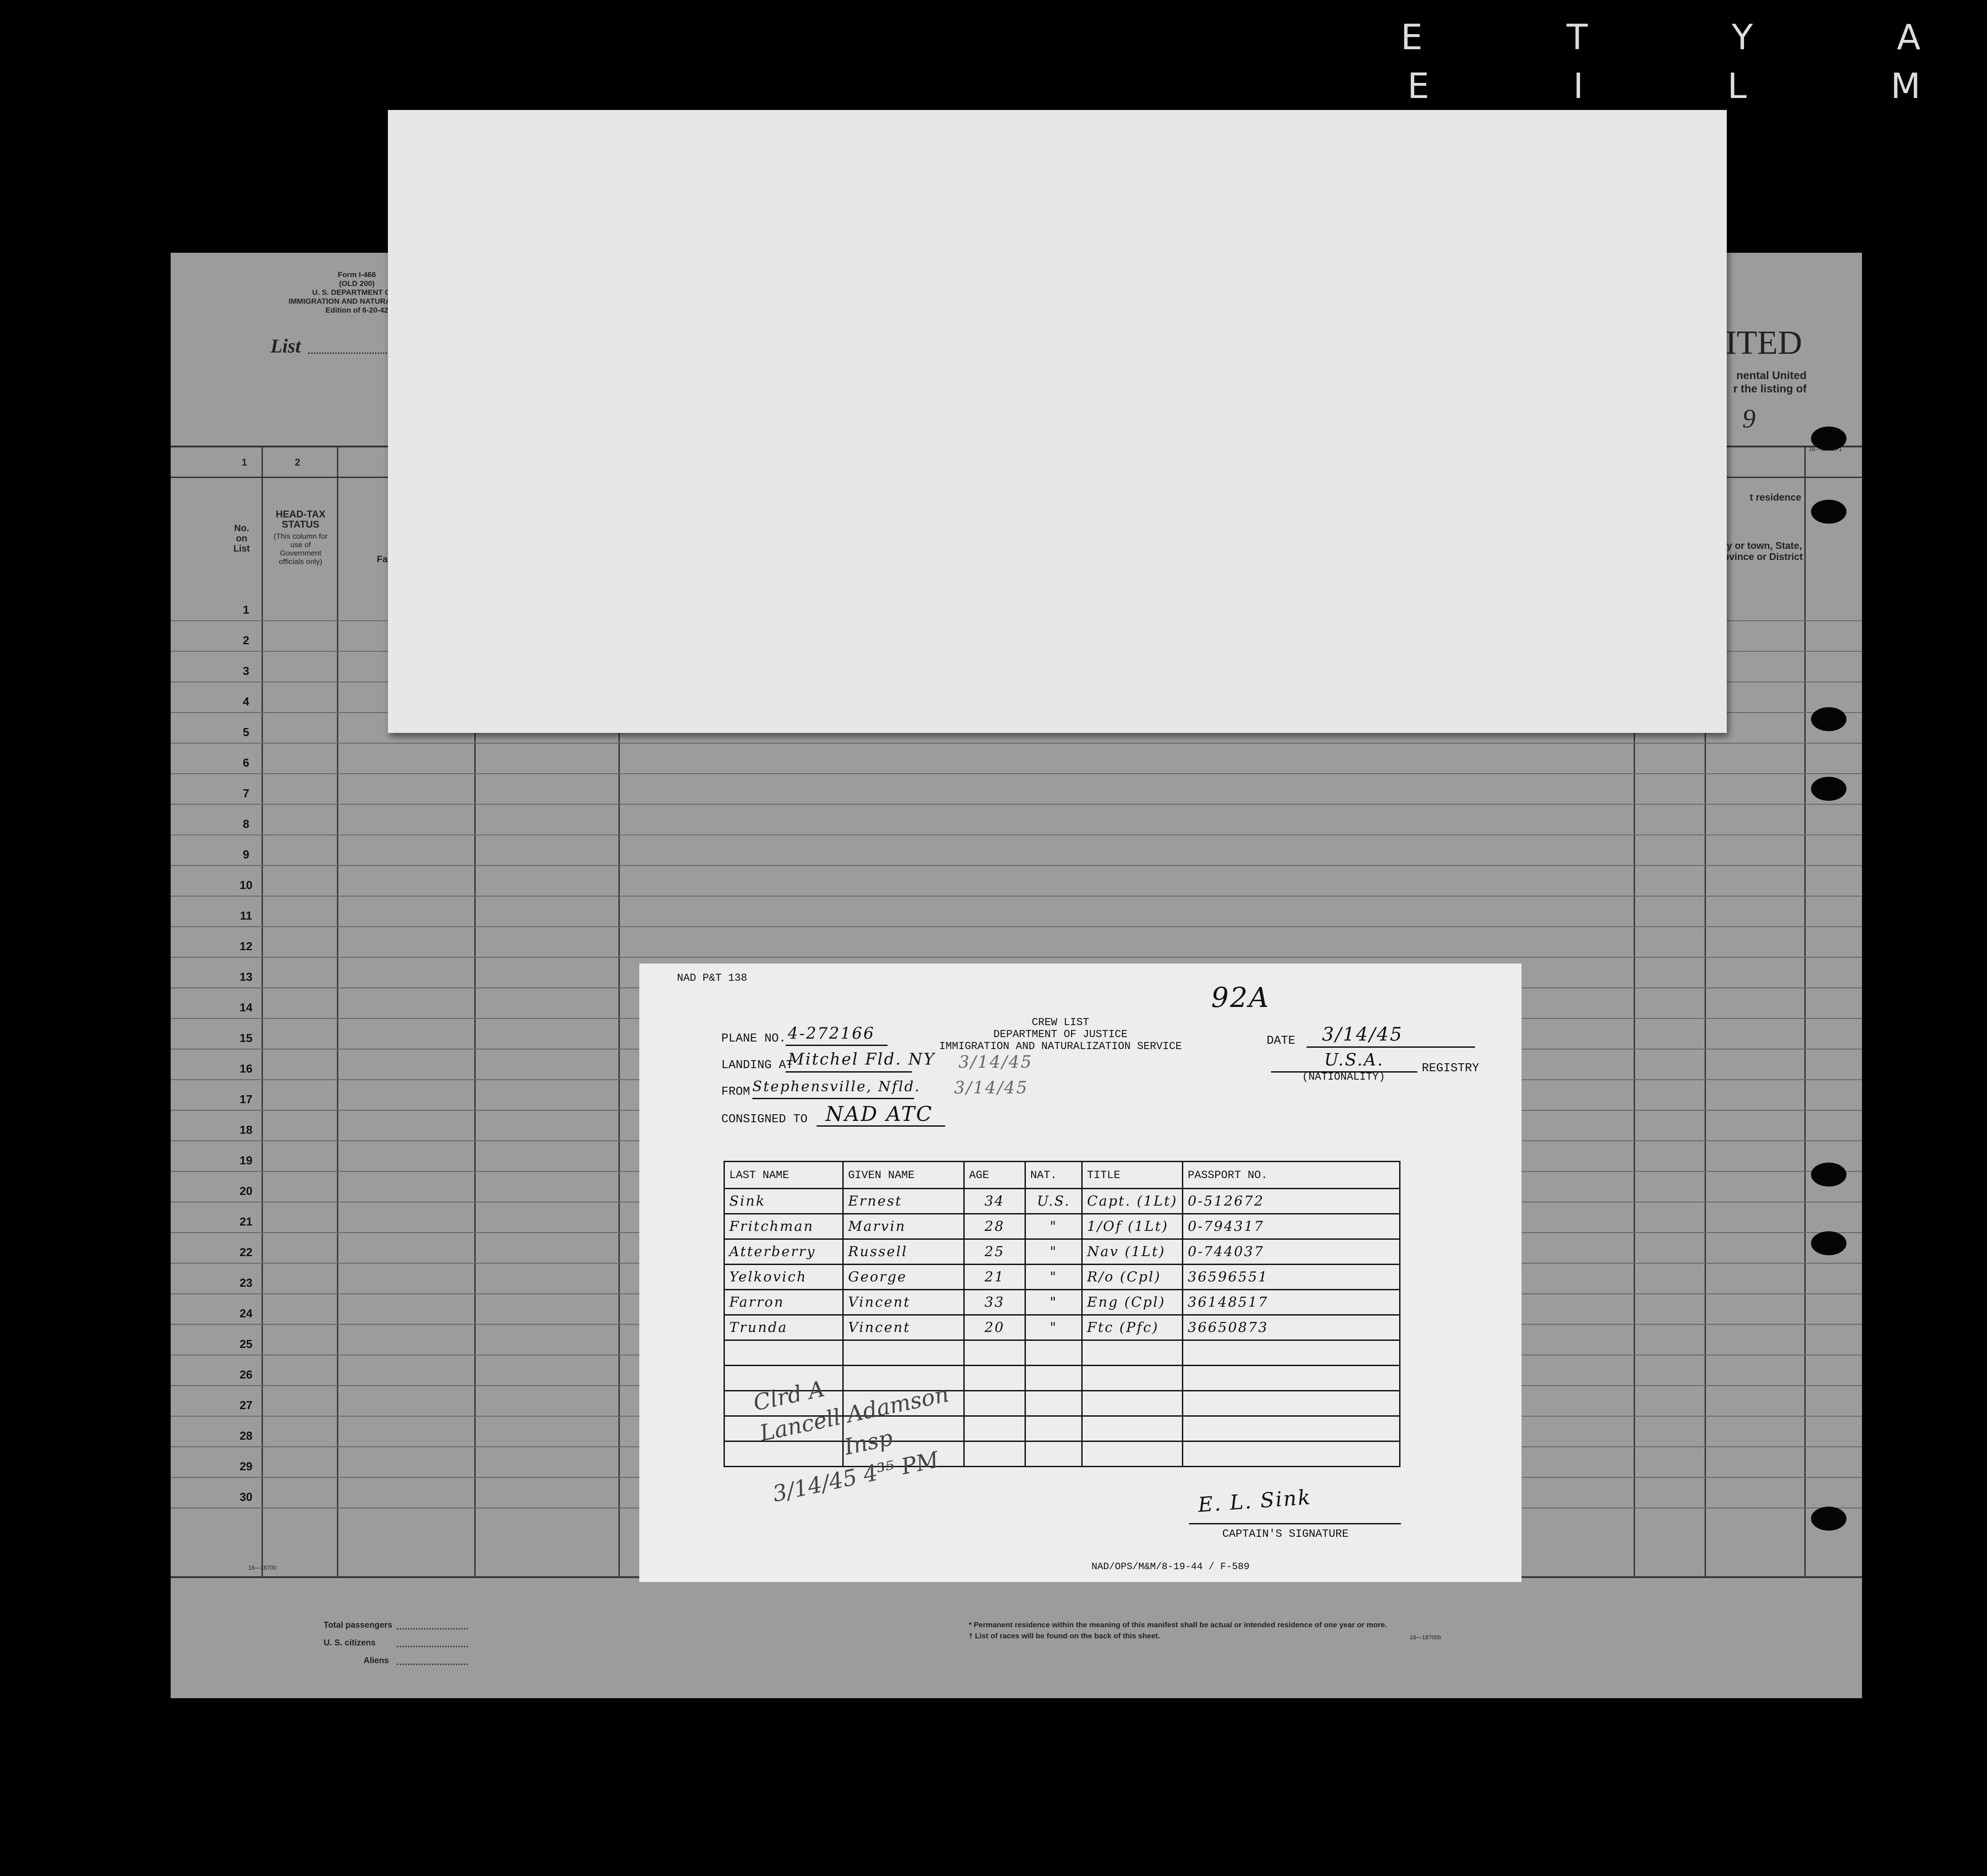  I want to click on table-row: Farron Vincent 33 " Eng (Cpl) 36148517, so click(1062, 1302).